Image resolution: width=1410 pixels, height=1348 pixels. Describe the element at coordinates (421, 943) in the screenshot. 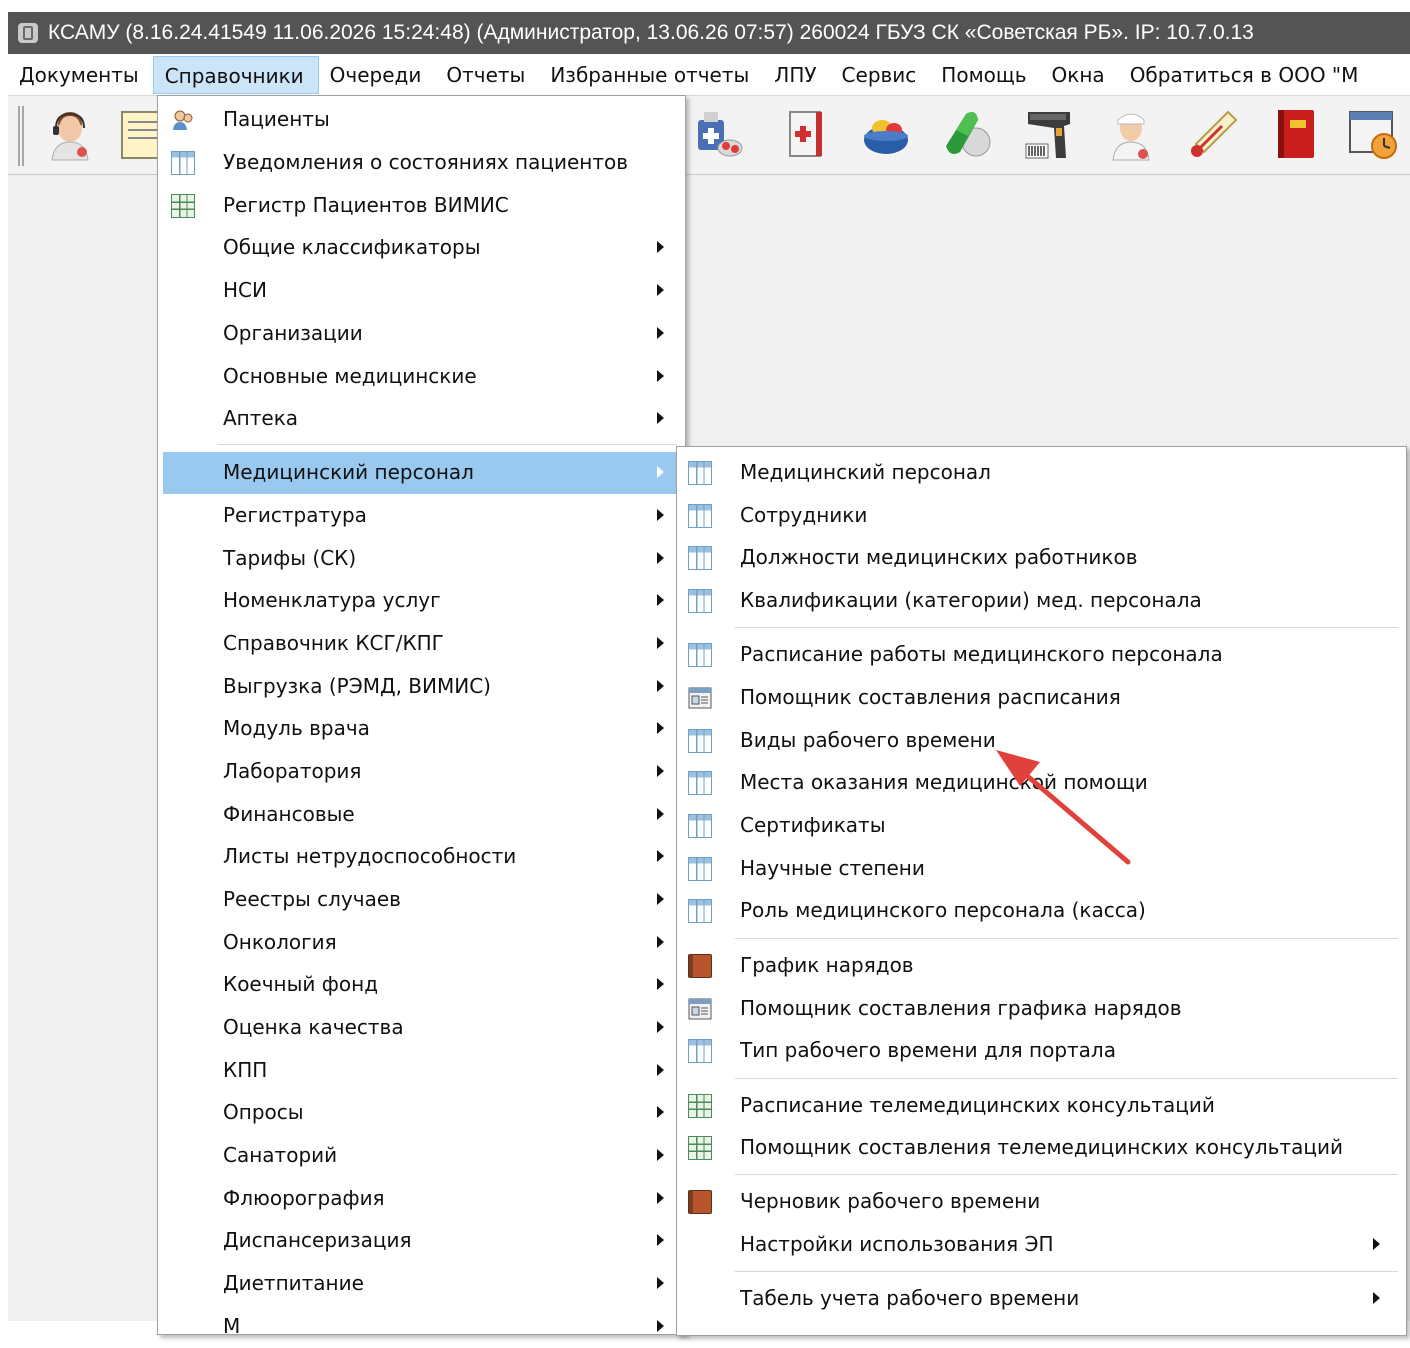

I see `menu-item-oncology: Онкология` at that location.